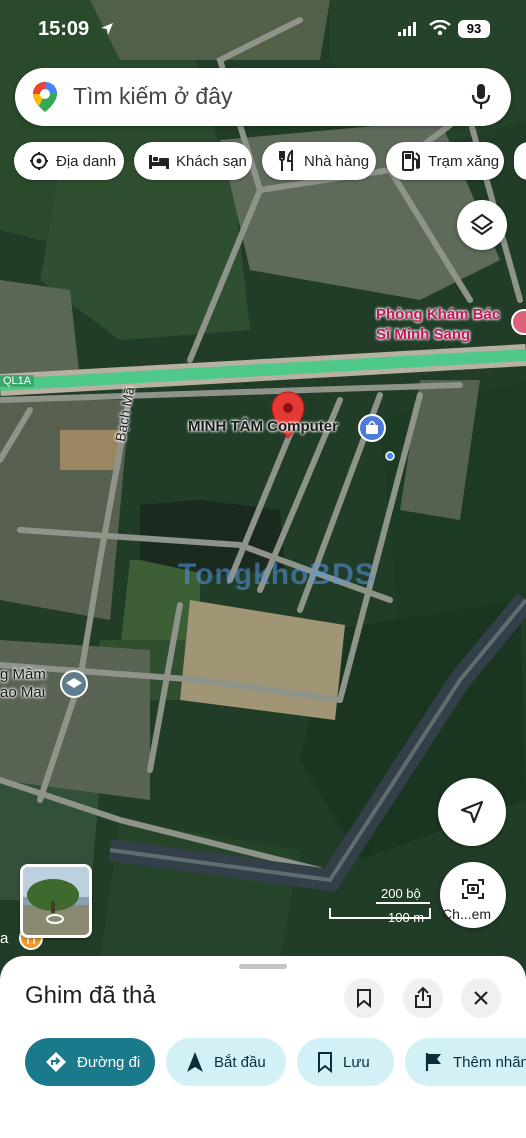 The image size is (526, 1138). Describe the element at coordinates (411, 161) in the screenshot. I see `gas-station-icon` at that location.